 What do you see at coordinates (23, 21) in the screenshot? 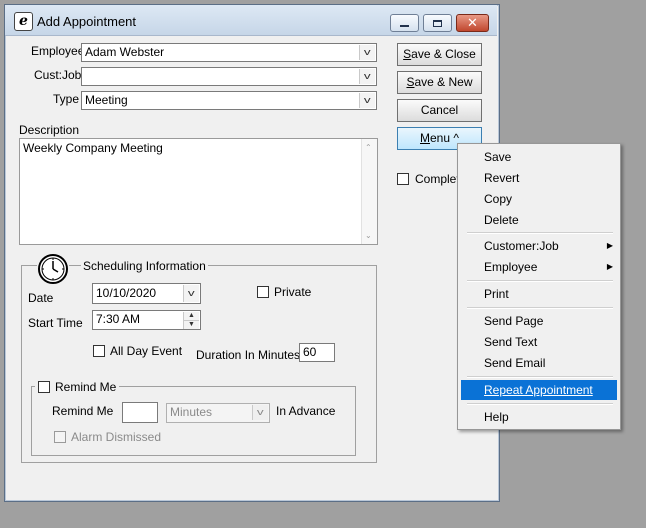
I see `app-logo-icon: e` at bounding box center [23, 21].